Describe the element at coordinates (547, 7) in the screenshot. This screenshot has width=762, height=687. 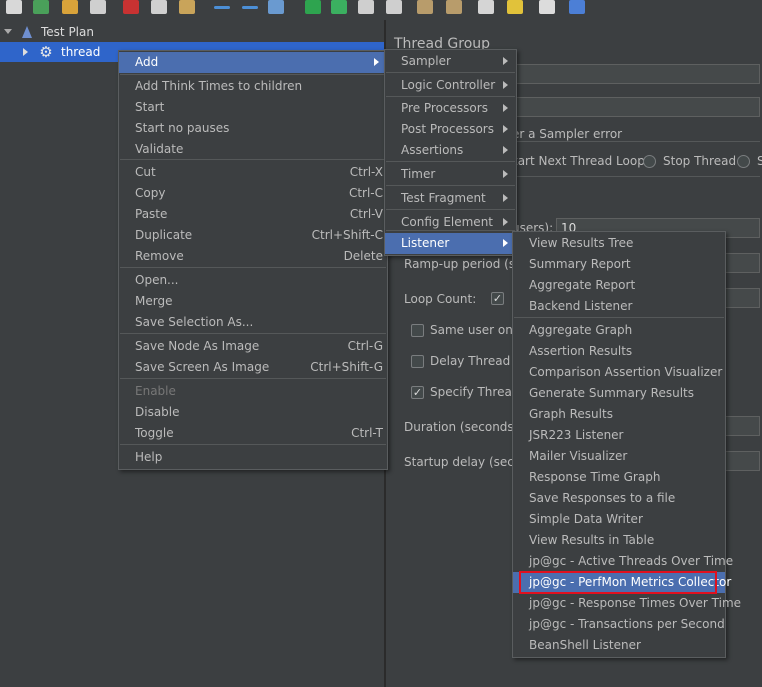
I see `function-helper-icon` at that location.